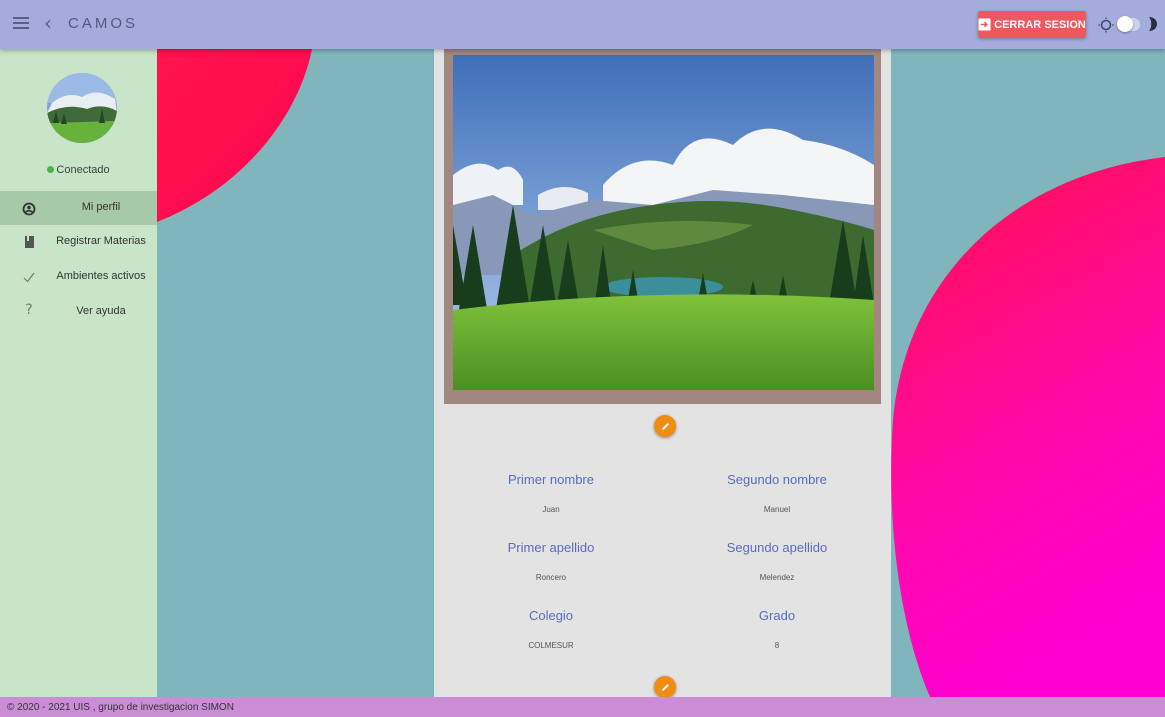  I want to click on field-label-primer-apellido: Primer apellido, so click(551, 547).